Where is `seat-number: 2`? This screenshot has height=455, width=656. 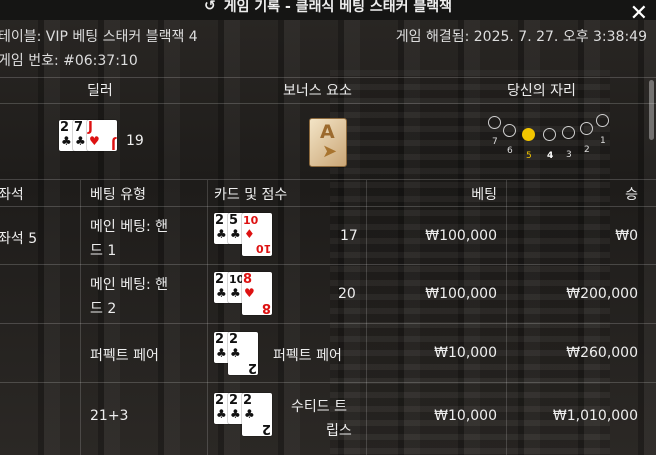 seat-number: 2 is located at coordinates (587, 150).